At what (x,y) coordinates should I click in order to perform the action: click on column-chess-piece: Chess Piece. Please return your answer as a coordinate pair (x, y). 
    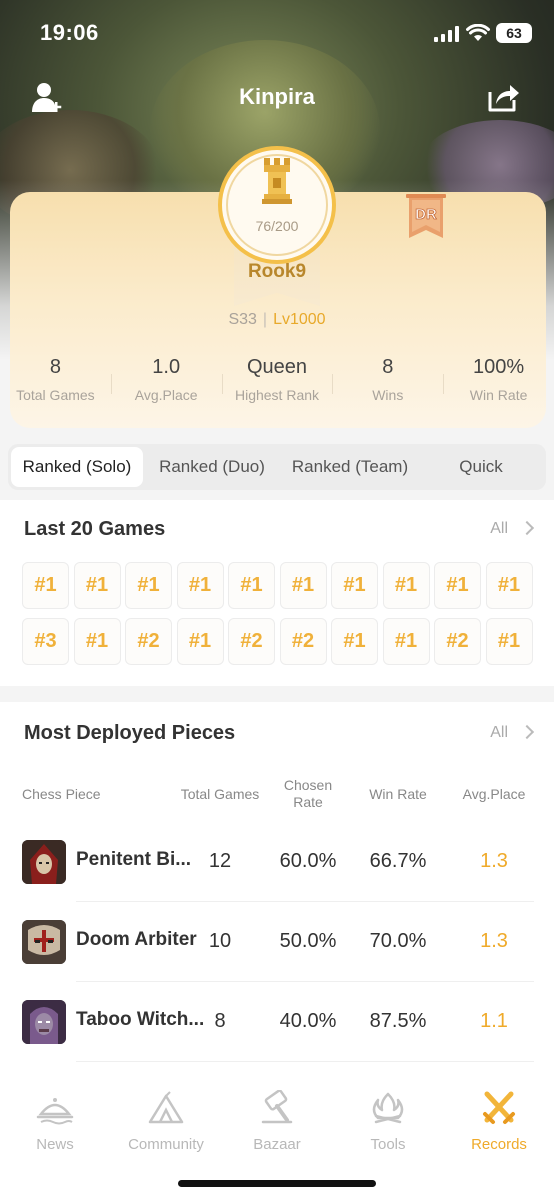
    Looking at the image, I should click on (61, 794).